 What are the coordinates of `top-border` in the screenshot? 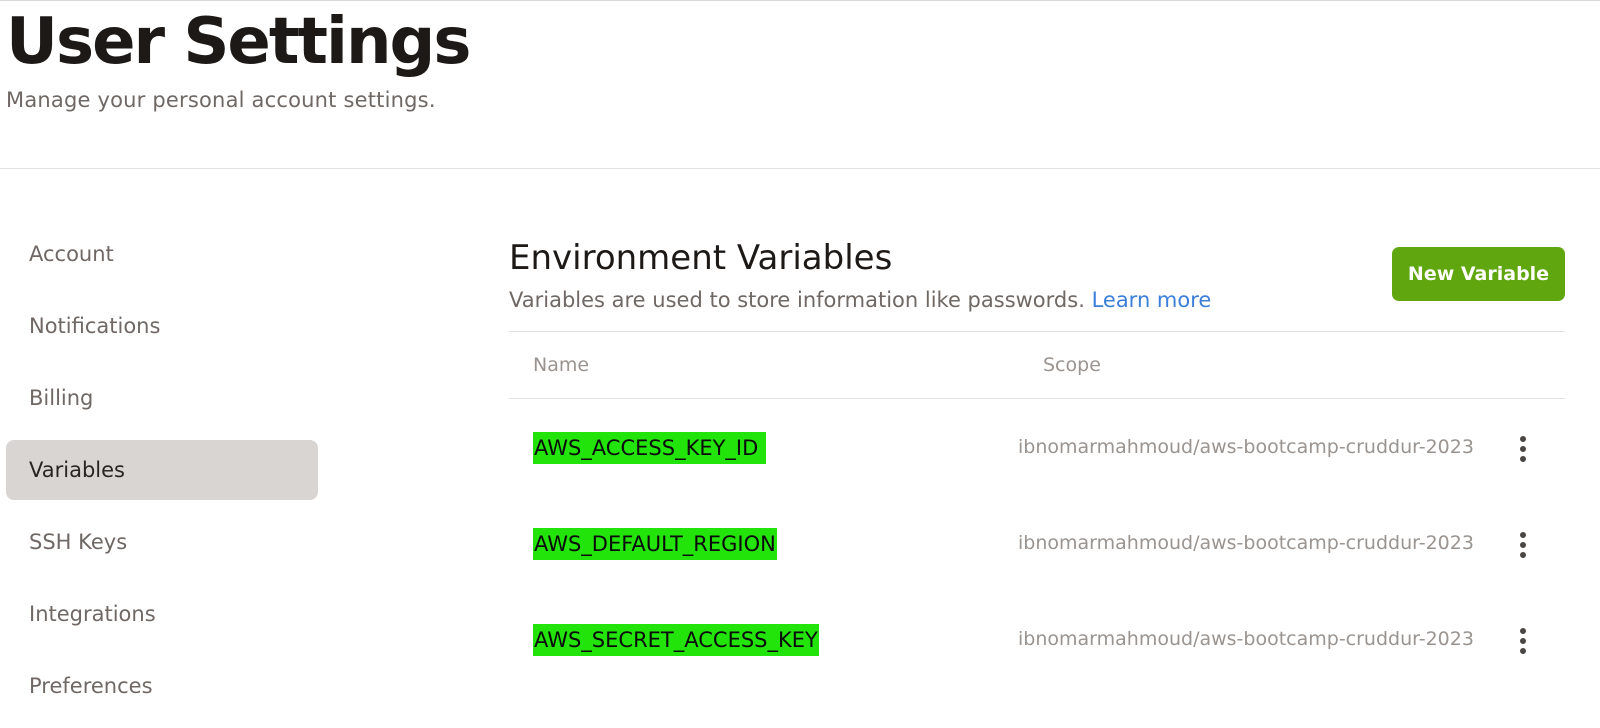 It's located at (800, 0).